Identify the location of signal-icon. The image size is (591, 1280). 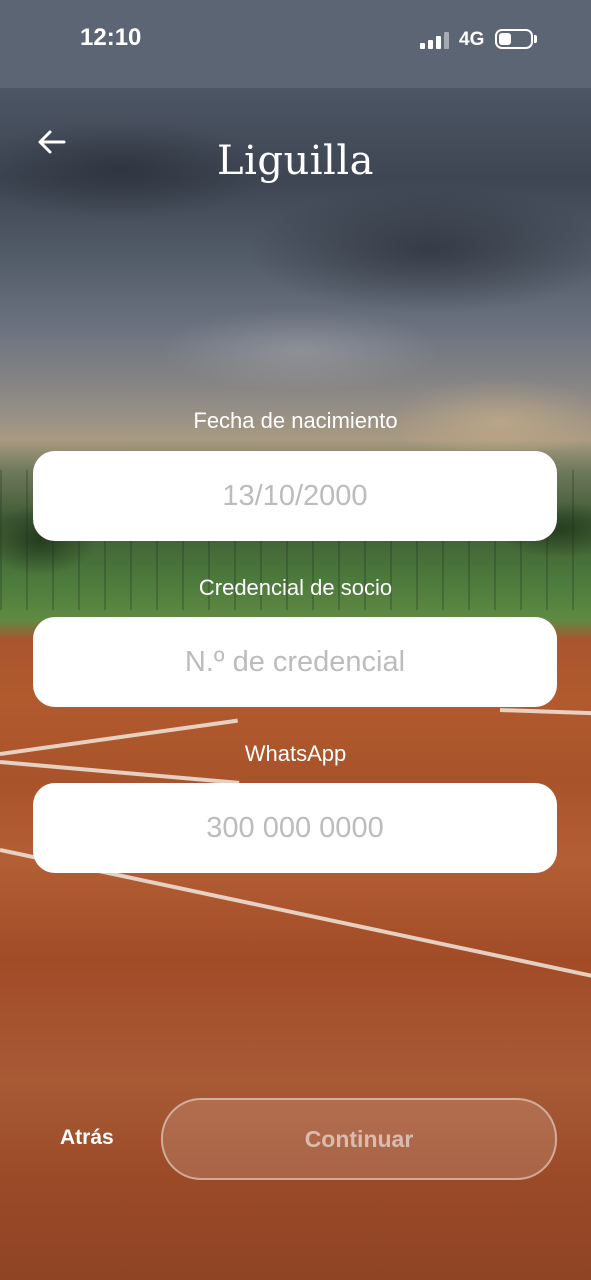
(434, 40).